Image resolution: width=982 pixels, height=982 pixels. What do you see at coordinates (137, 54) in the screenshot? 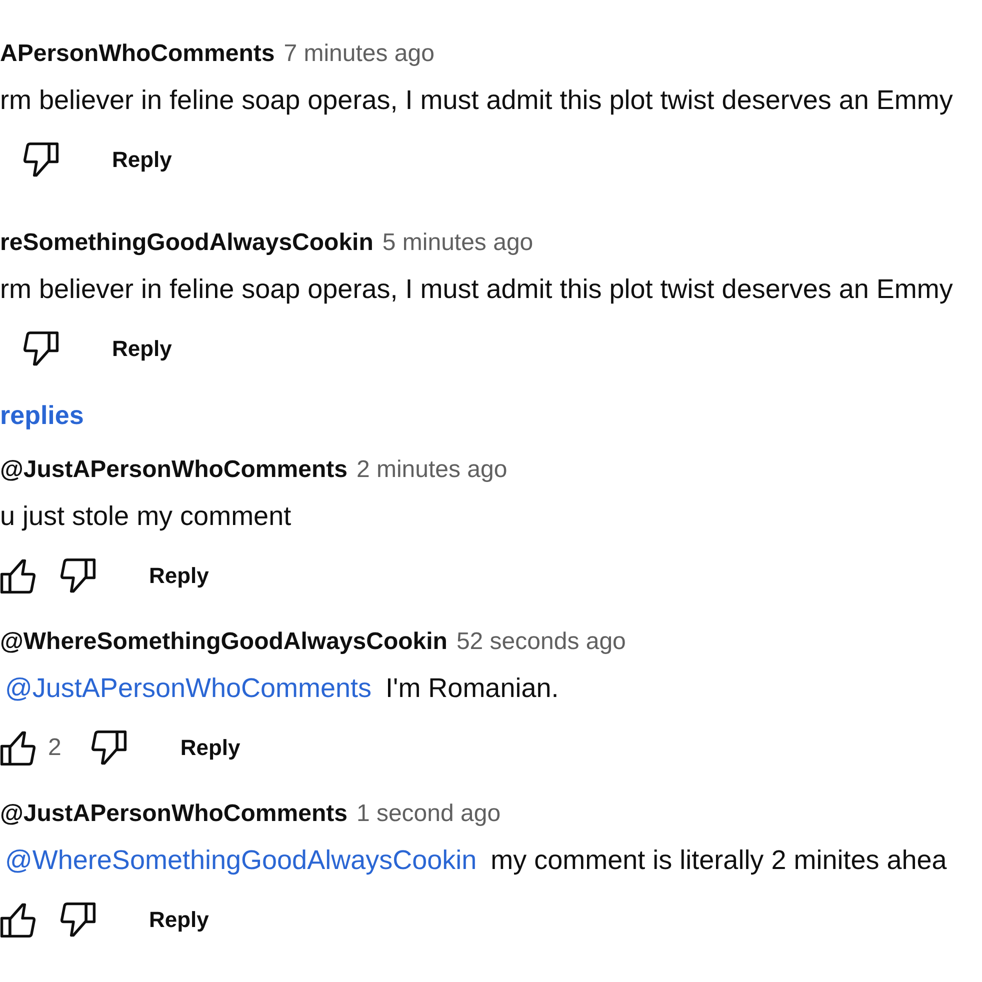
I see `author-name: APersonWhoComments` at bounding box center [137, 54].